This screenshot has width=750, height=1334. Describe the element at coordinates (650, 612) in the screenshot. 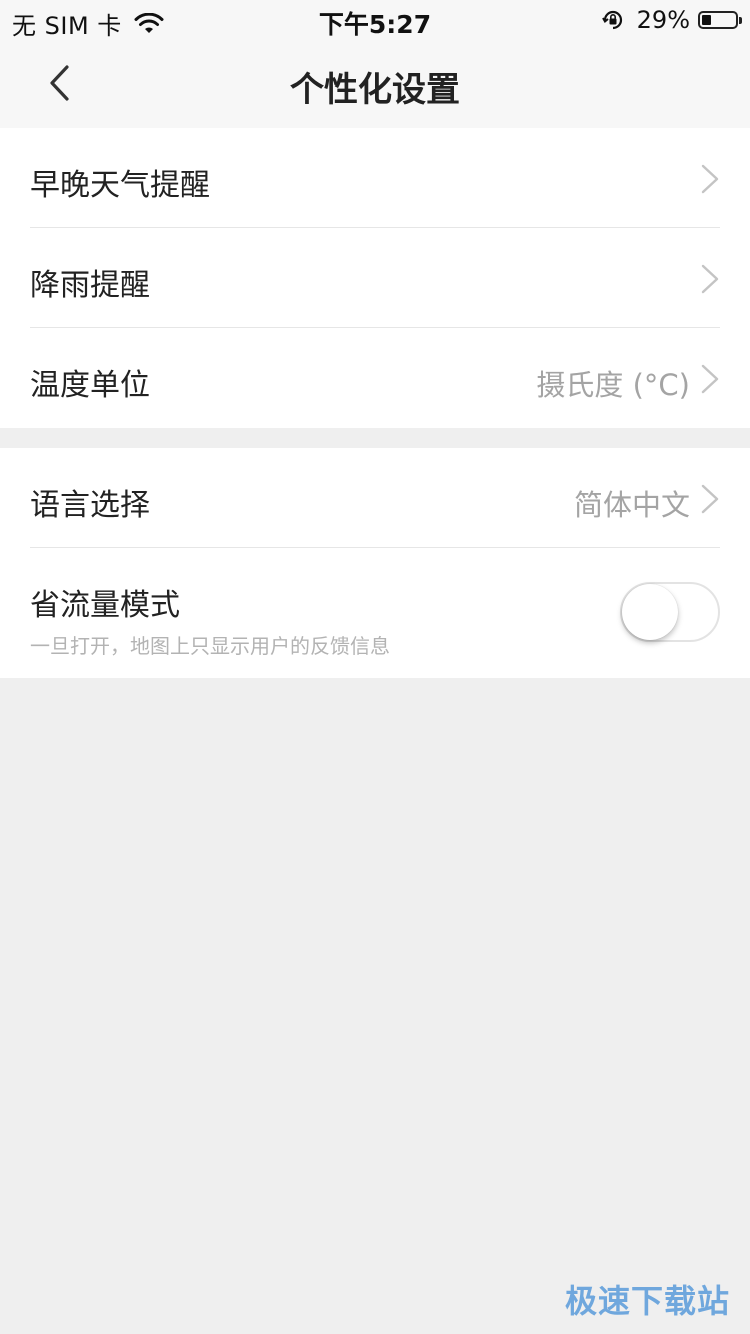

I see `toggle-knob` at that location.